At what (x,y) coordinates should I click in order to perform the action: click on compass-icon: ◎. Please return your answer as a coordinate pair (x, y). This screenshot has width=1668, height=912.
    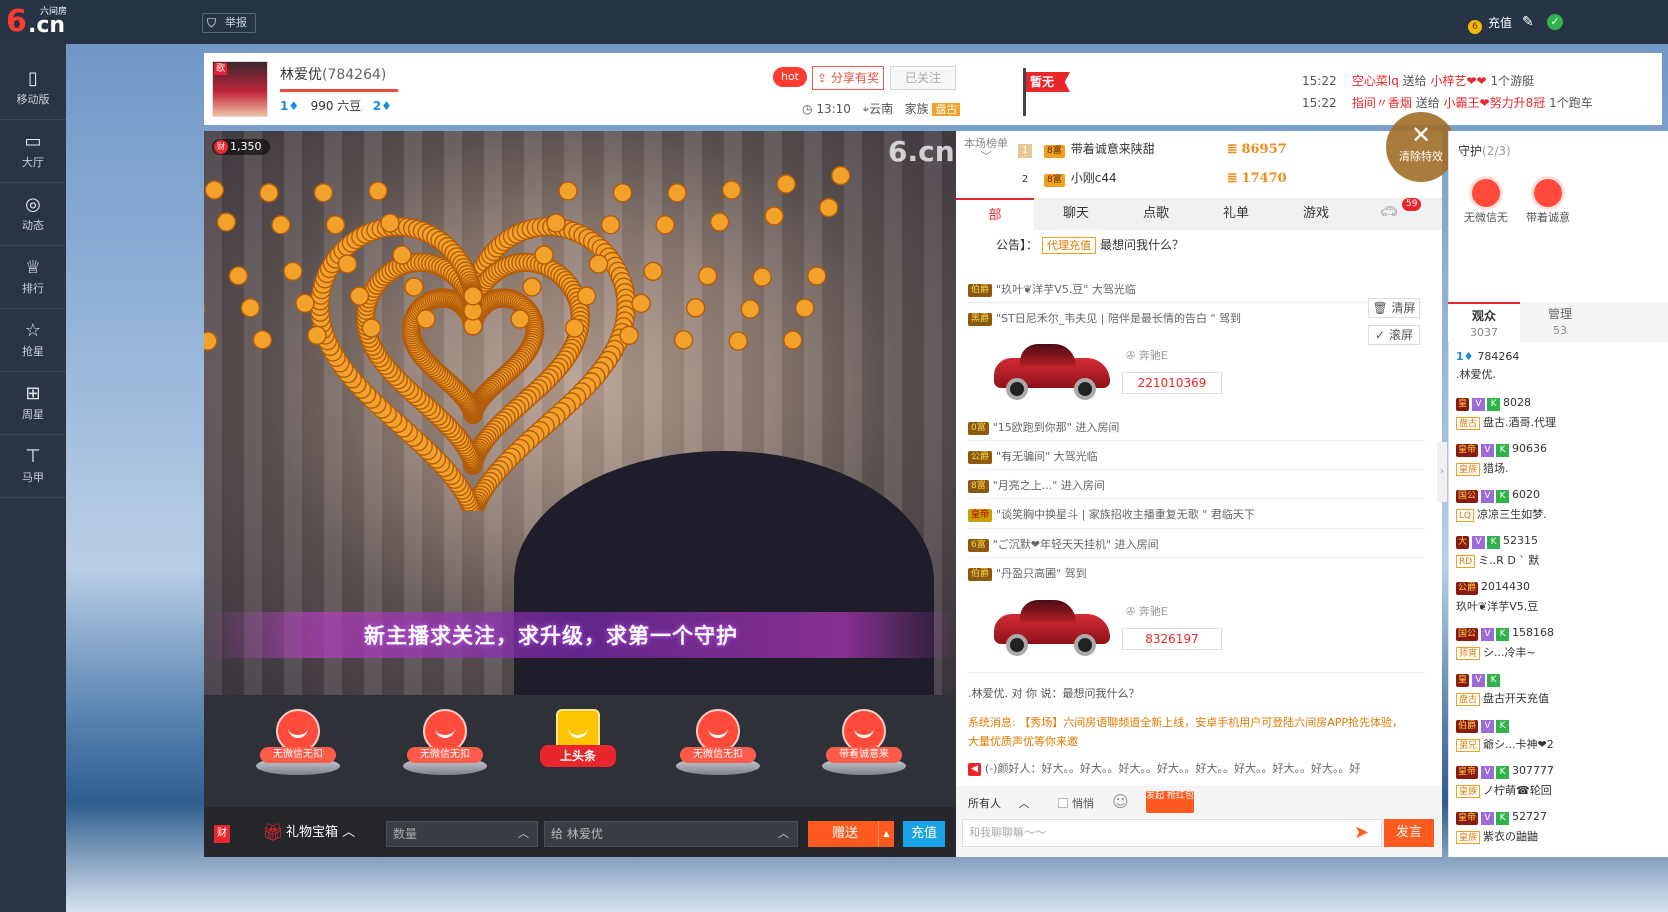
    Looking at the image, I should click on (33, 204).